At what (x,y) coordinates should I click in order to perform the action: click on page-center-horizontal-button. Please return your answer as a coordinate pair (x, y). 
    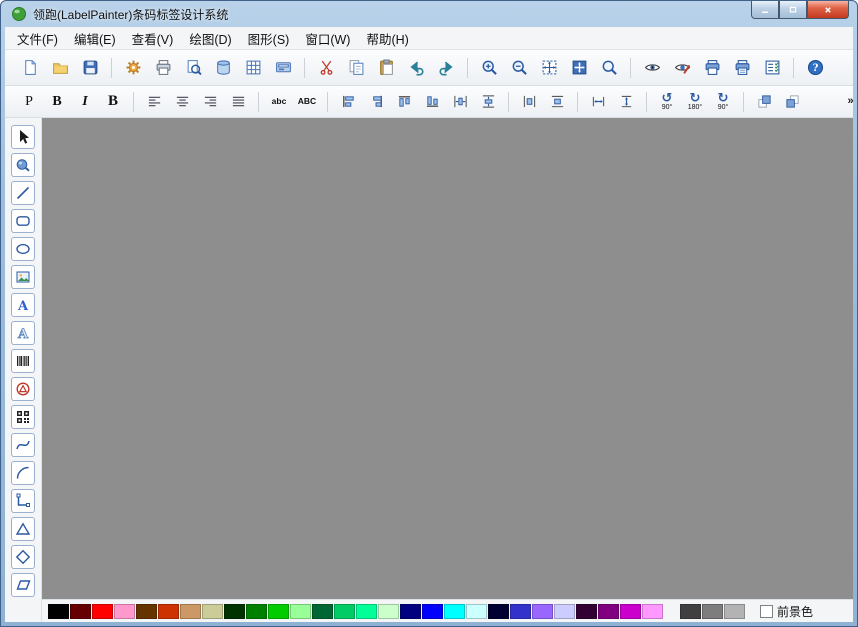
    Looking at the image, I should click on (529, 101).